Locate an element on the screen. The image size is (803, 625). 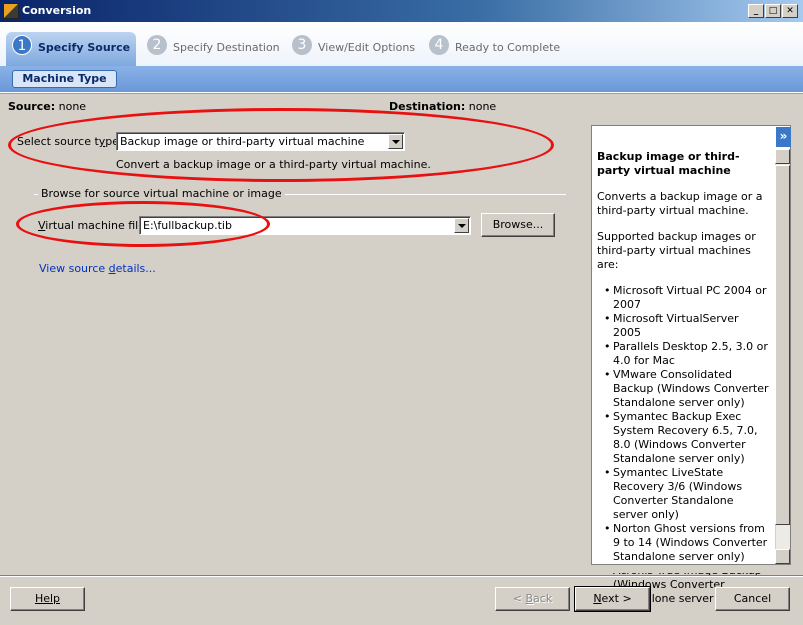
vm-file-value: E:\fullbackup.tib is located at coordinates (187, 225).